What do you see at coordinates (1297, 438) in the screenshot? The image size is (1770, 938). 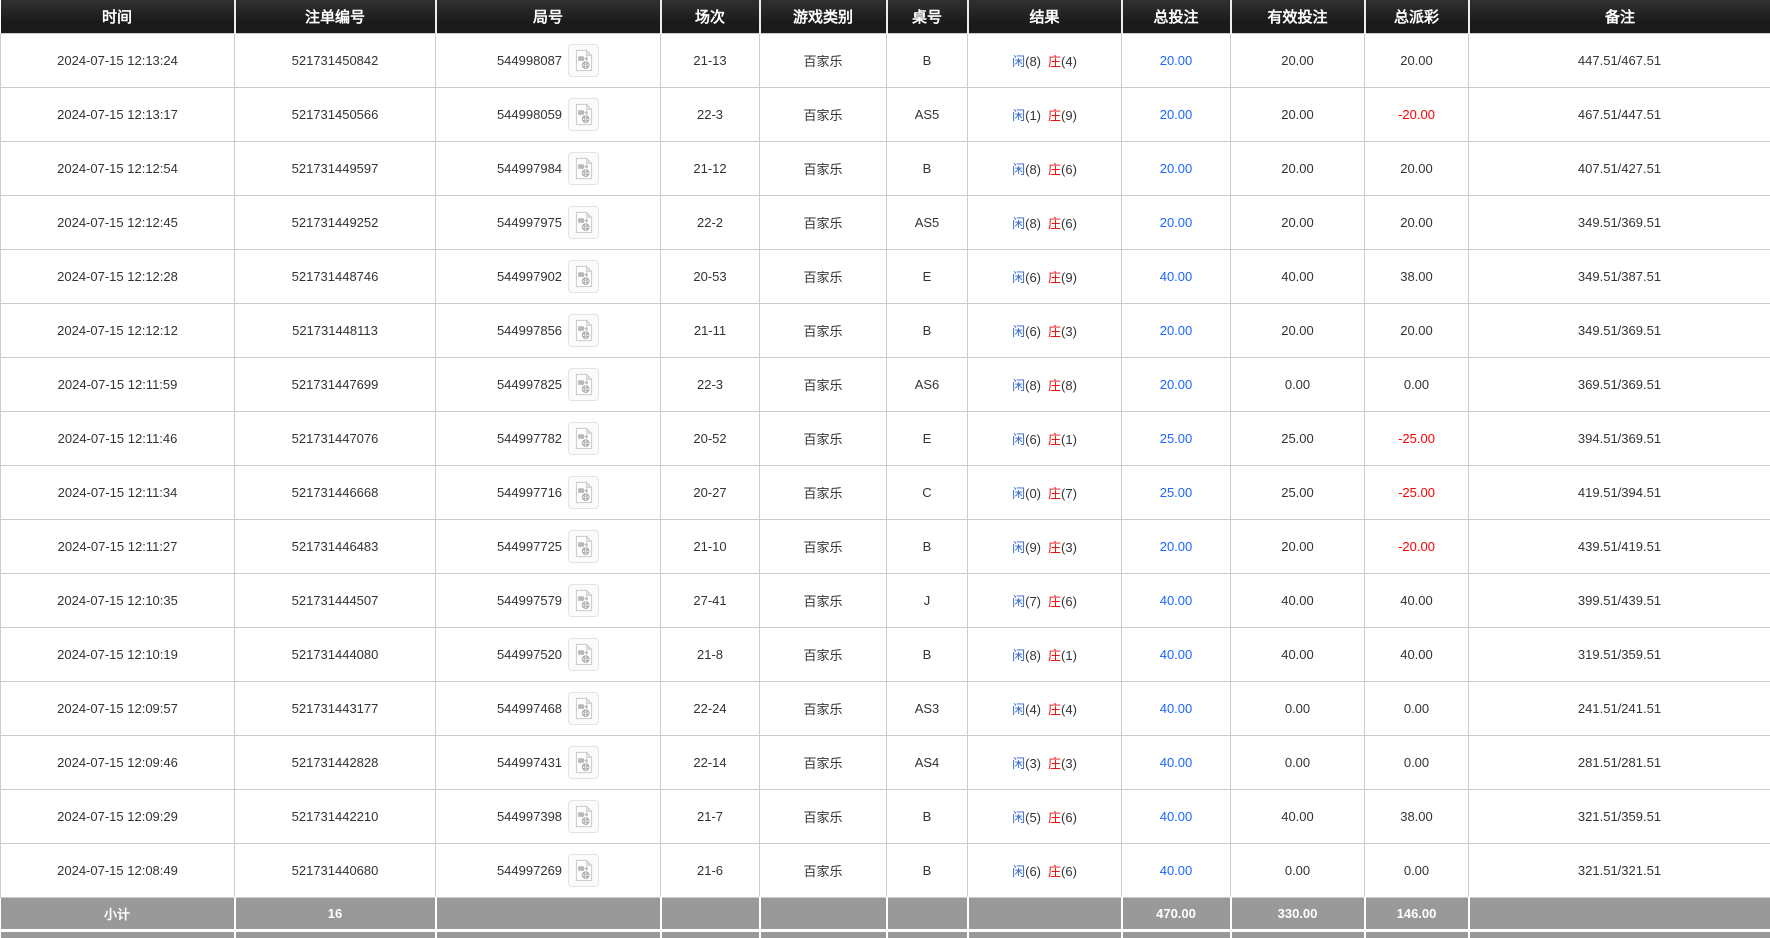 I see `cell-valid-bet: 25.00` at bounding box center [1297, 438].